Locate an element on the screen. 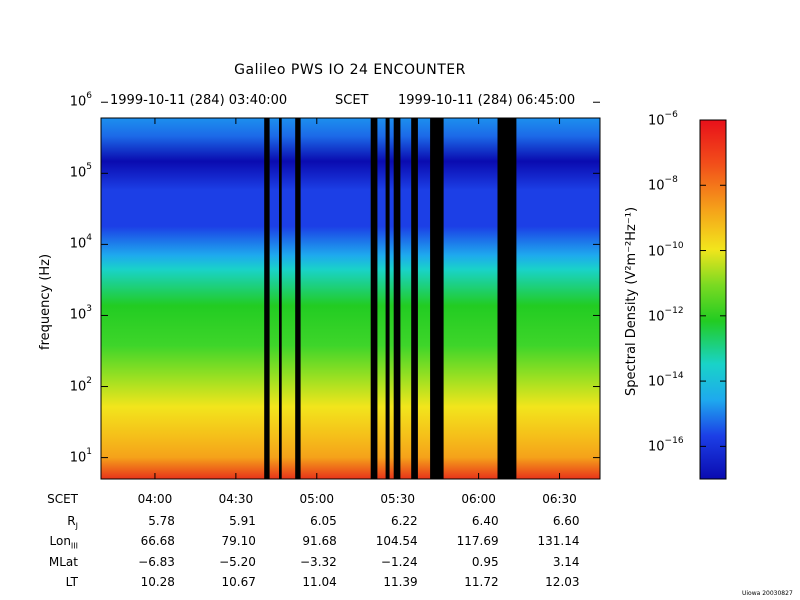 This screenshot has height=600, width=800. ephemeris-value: 66.68 is located at coordinates (157, 541).